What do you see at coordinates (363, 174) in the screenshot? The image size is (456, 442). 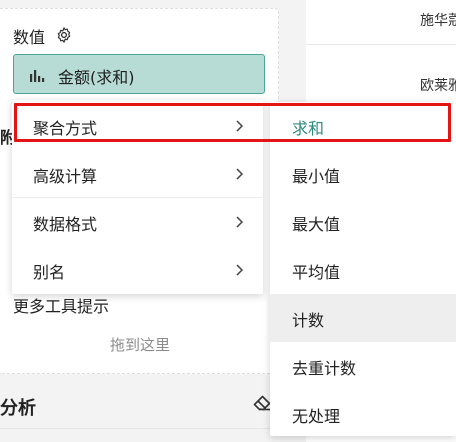 I see `submenu-item-min: 最小值` at bounding box center [363, 174].